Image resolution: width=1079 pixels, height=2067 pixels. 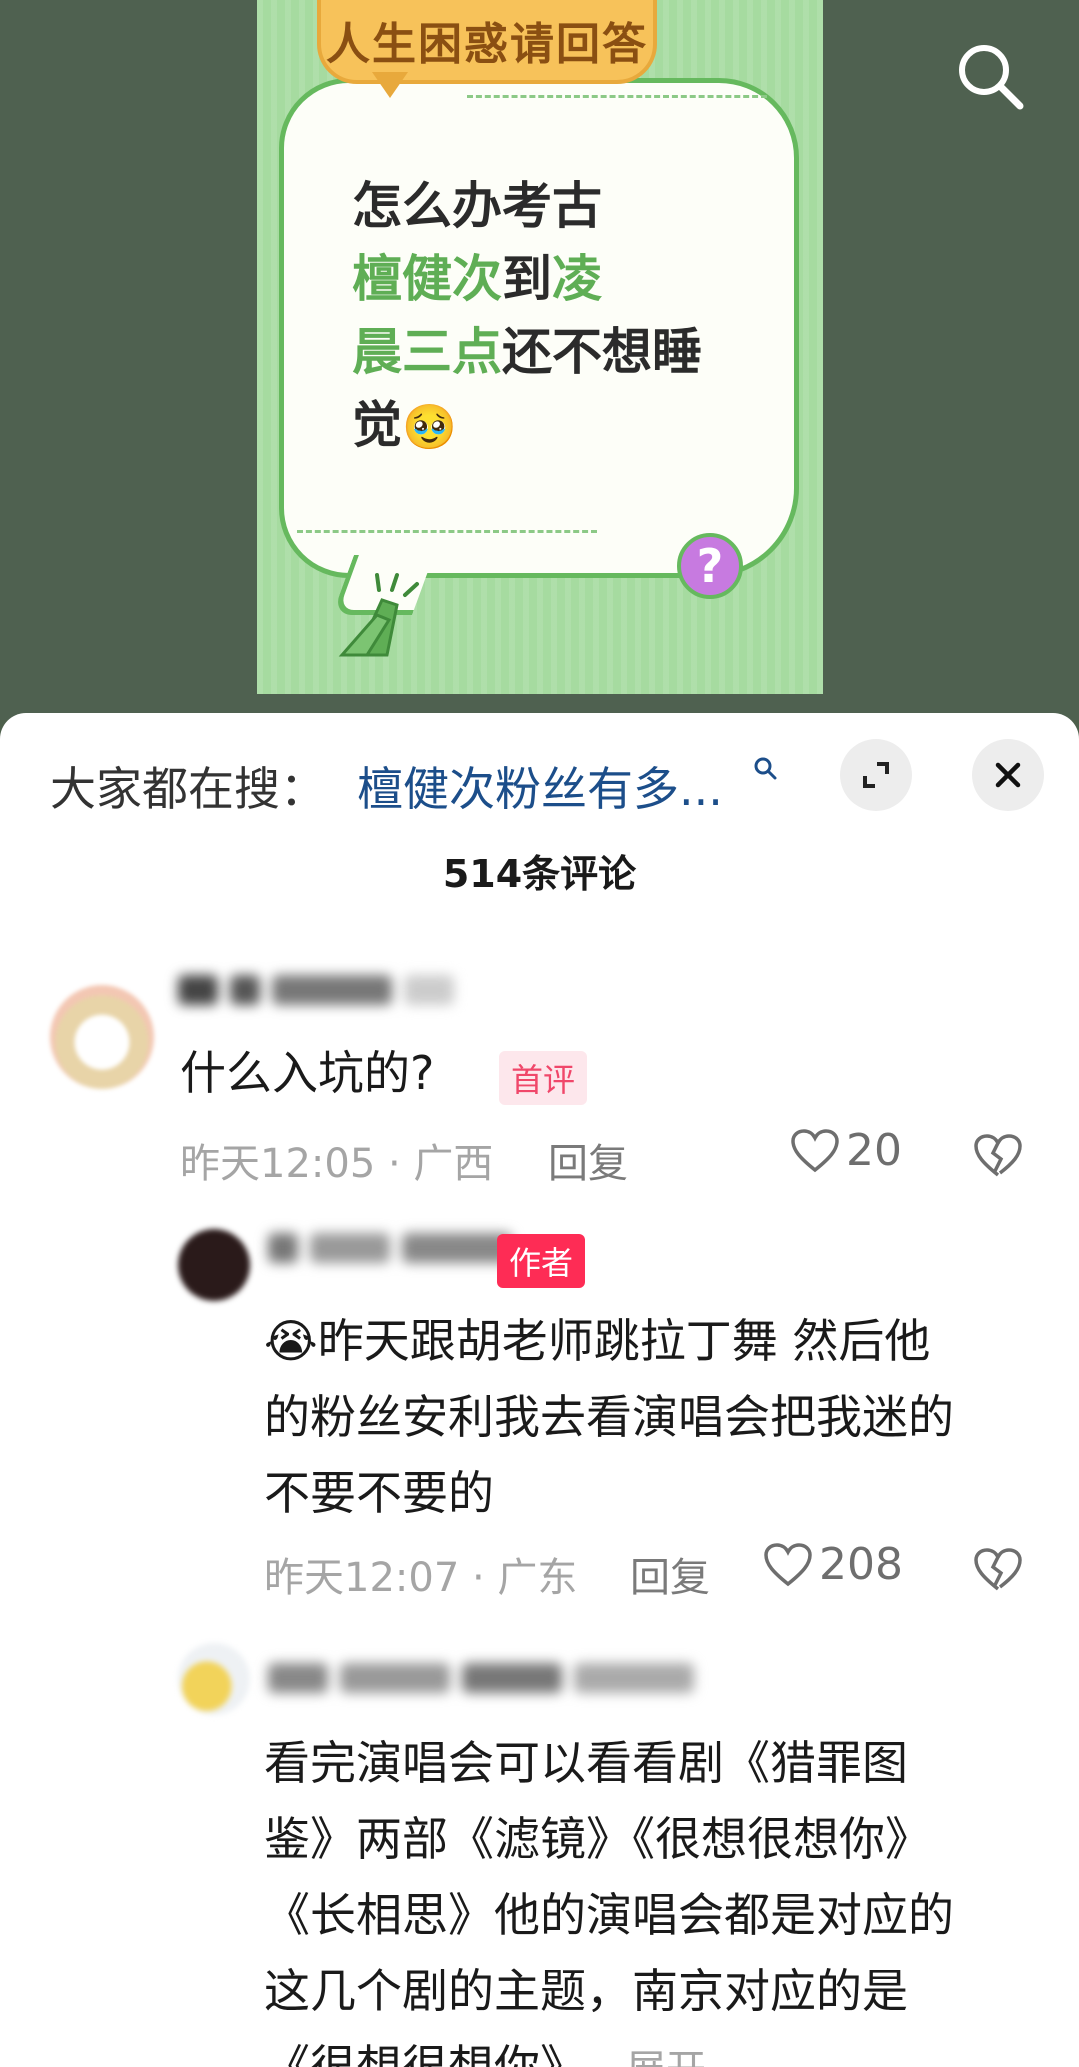 I want to click on like-button: 208, so click(x=833, y=1564).